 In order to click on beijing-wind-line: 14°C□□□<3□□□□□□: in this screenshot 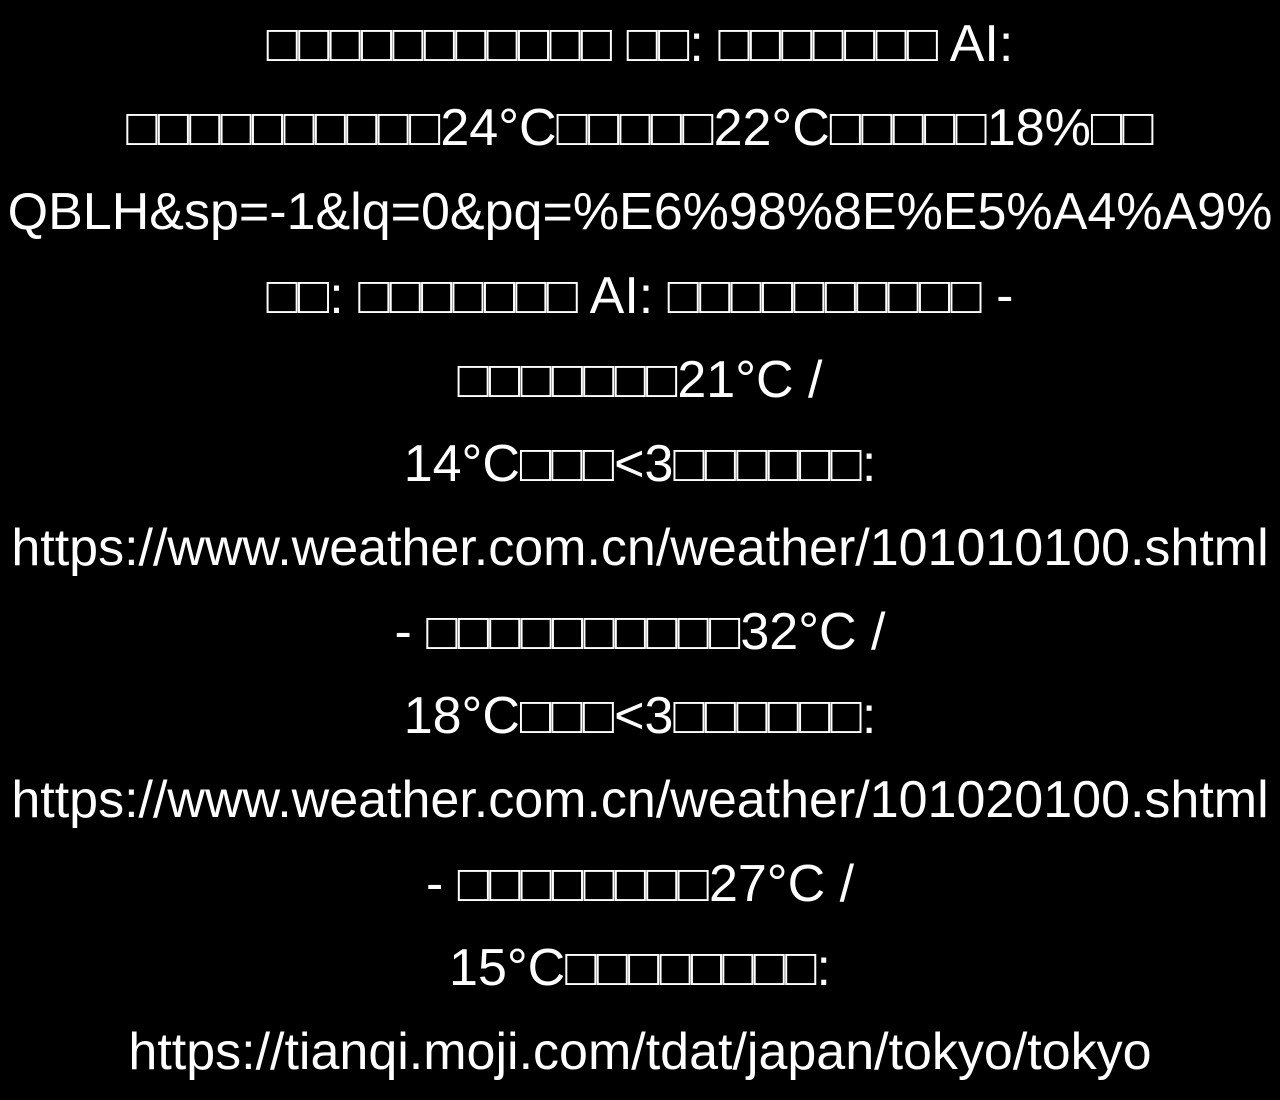, I will do `click(640, 464)`.